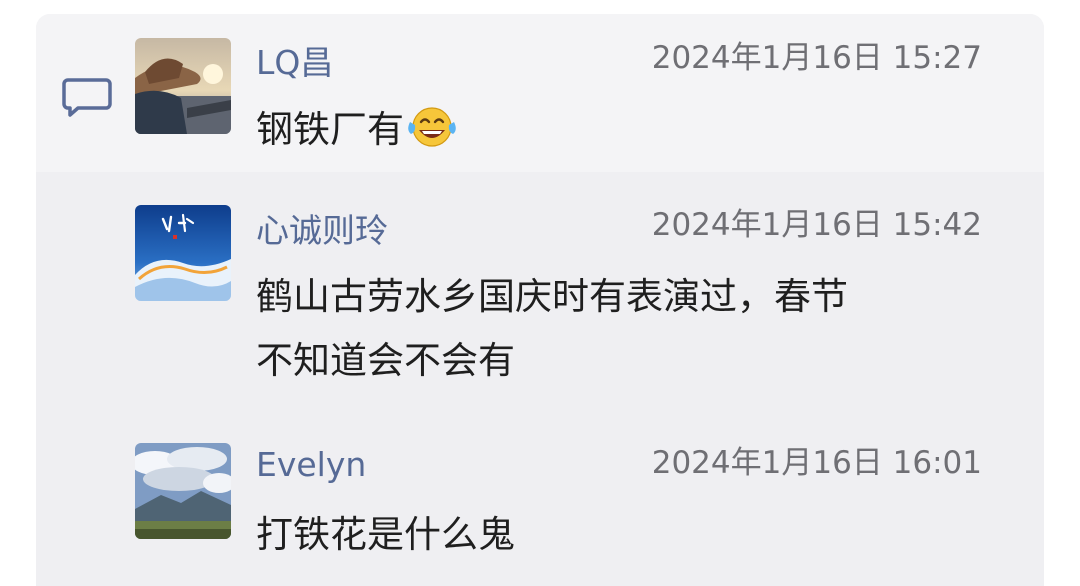 The height and width of the screenshot is (586, 1080). I want to click on comment-icon, so click(87, 96).